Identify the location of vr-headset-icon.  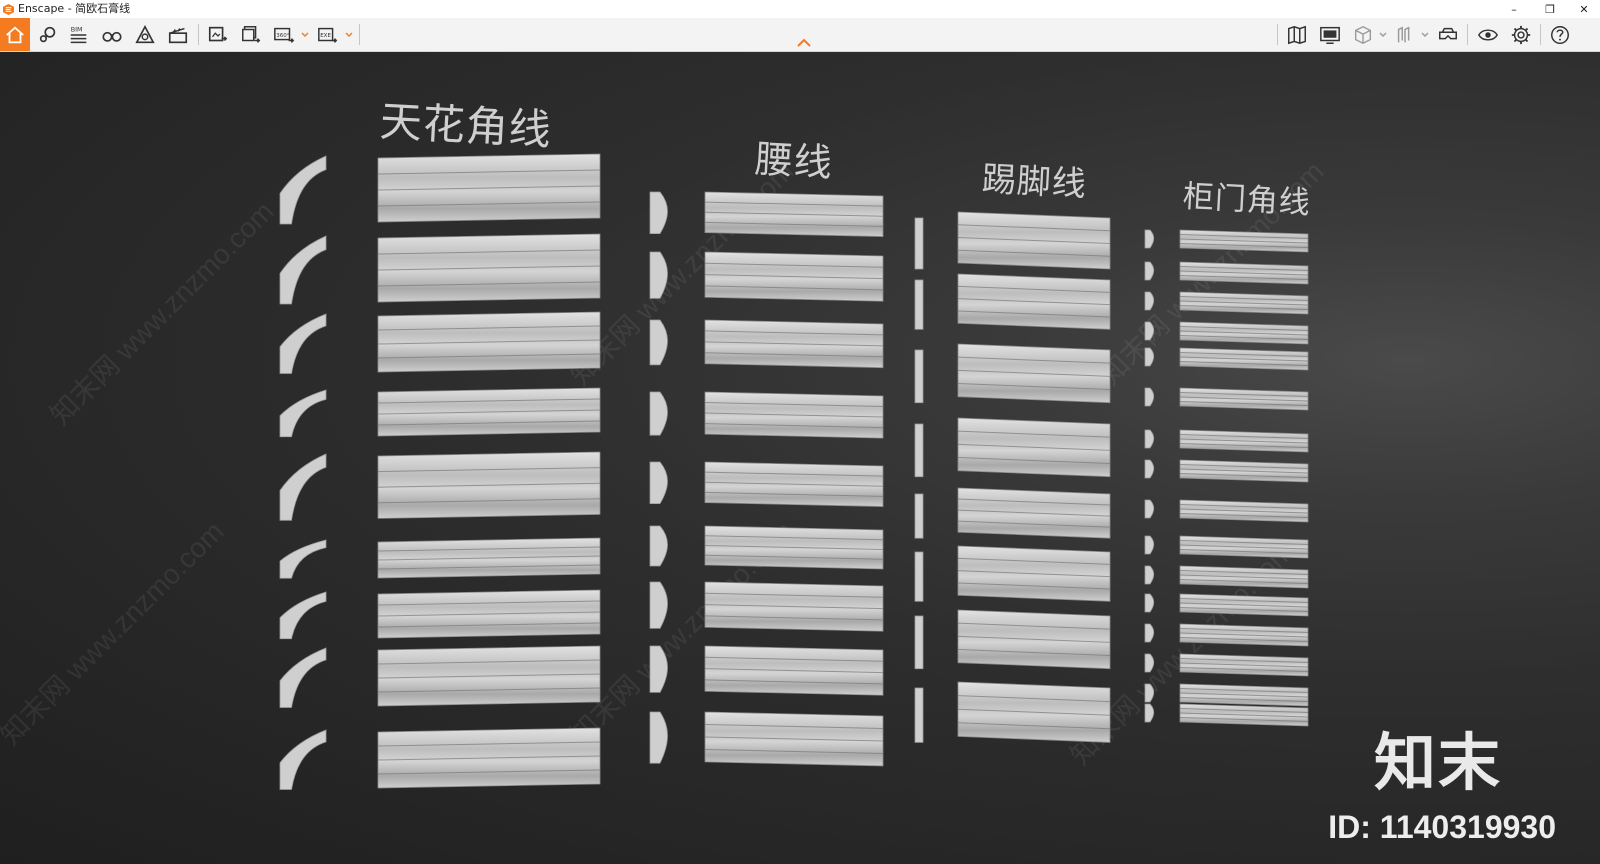
(1448, 33).